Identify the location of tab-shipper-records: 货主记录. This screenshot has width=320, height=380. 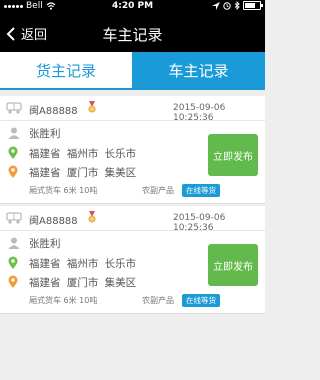
(66, 71).